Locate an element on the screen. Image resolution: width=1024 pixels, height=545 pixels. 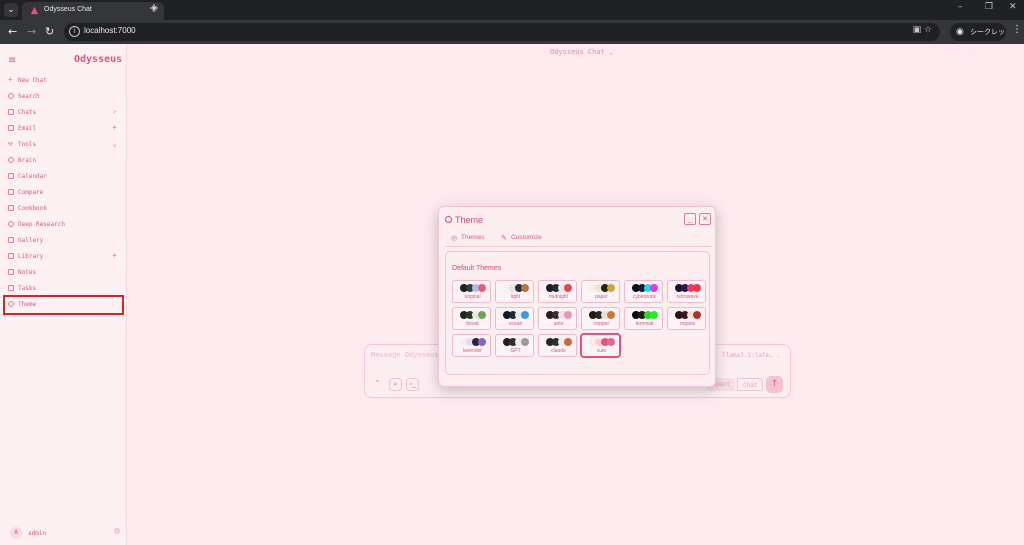
theme-name: cyberpunk is located at coordinates (644, 297).